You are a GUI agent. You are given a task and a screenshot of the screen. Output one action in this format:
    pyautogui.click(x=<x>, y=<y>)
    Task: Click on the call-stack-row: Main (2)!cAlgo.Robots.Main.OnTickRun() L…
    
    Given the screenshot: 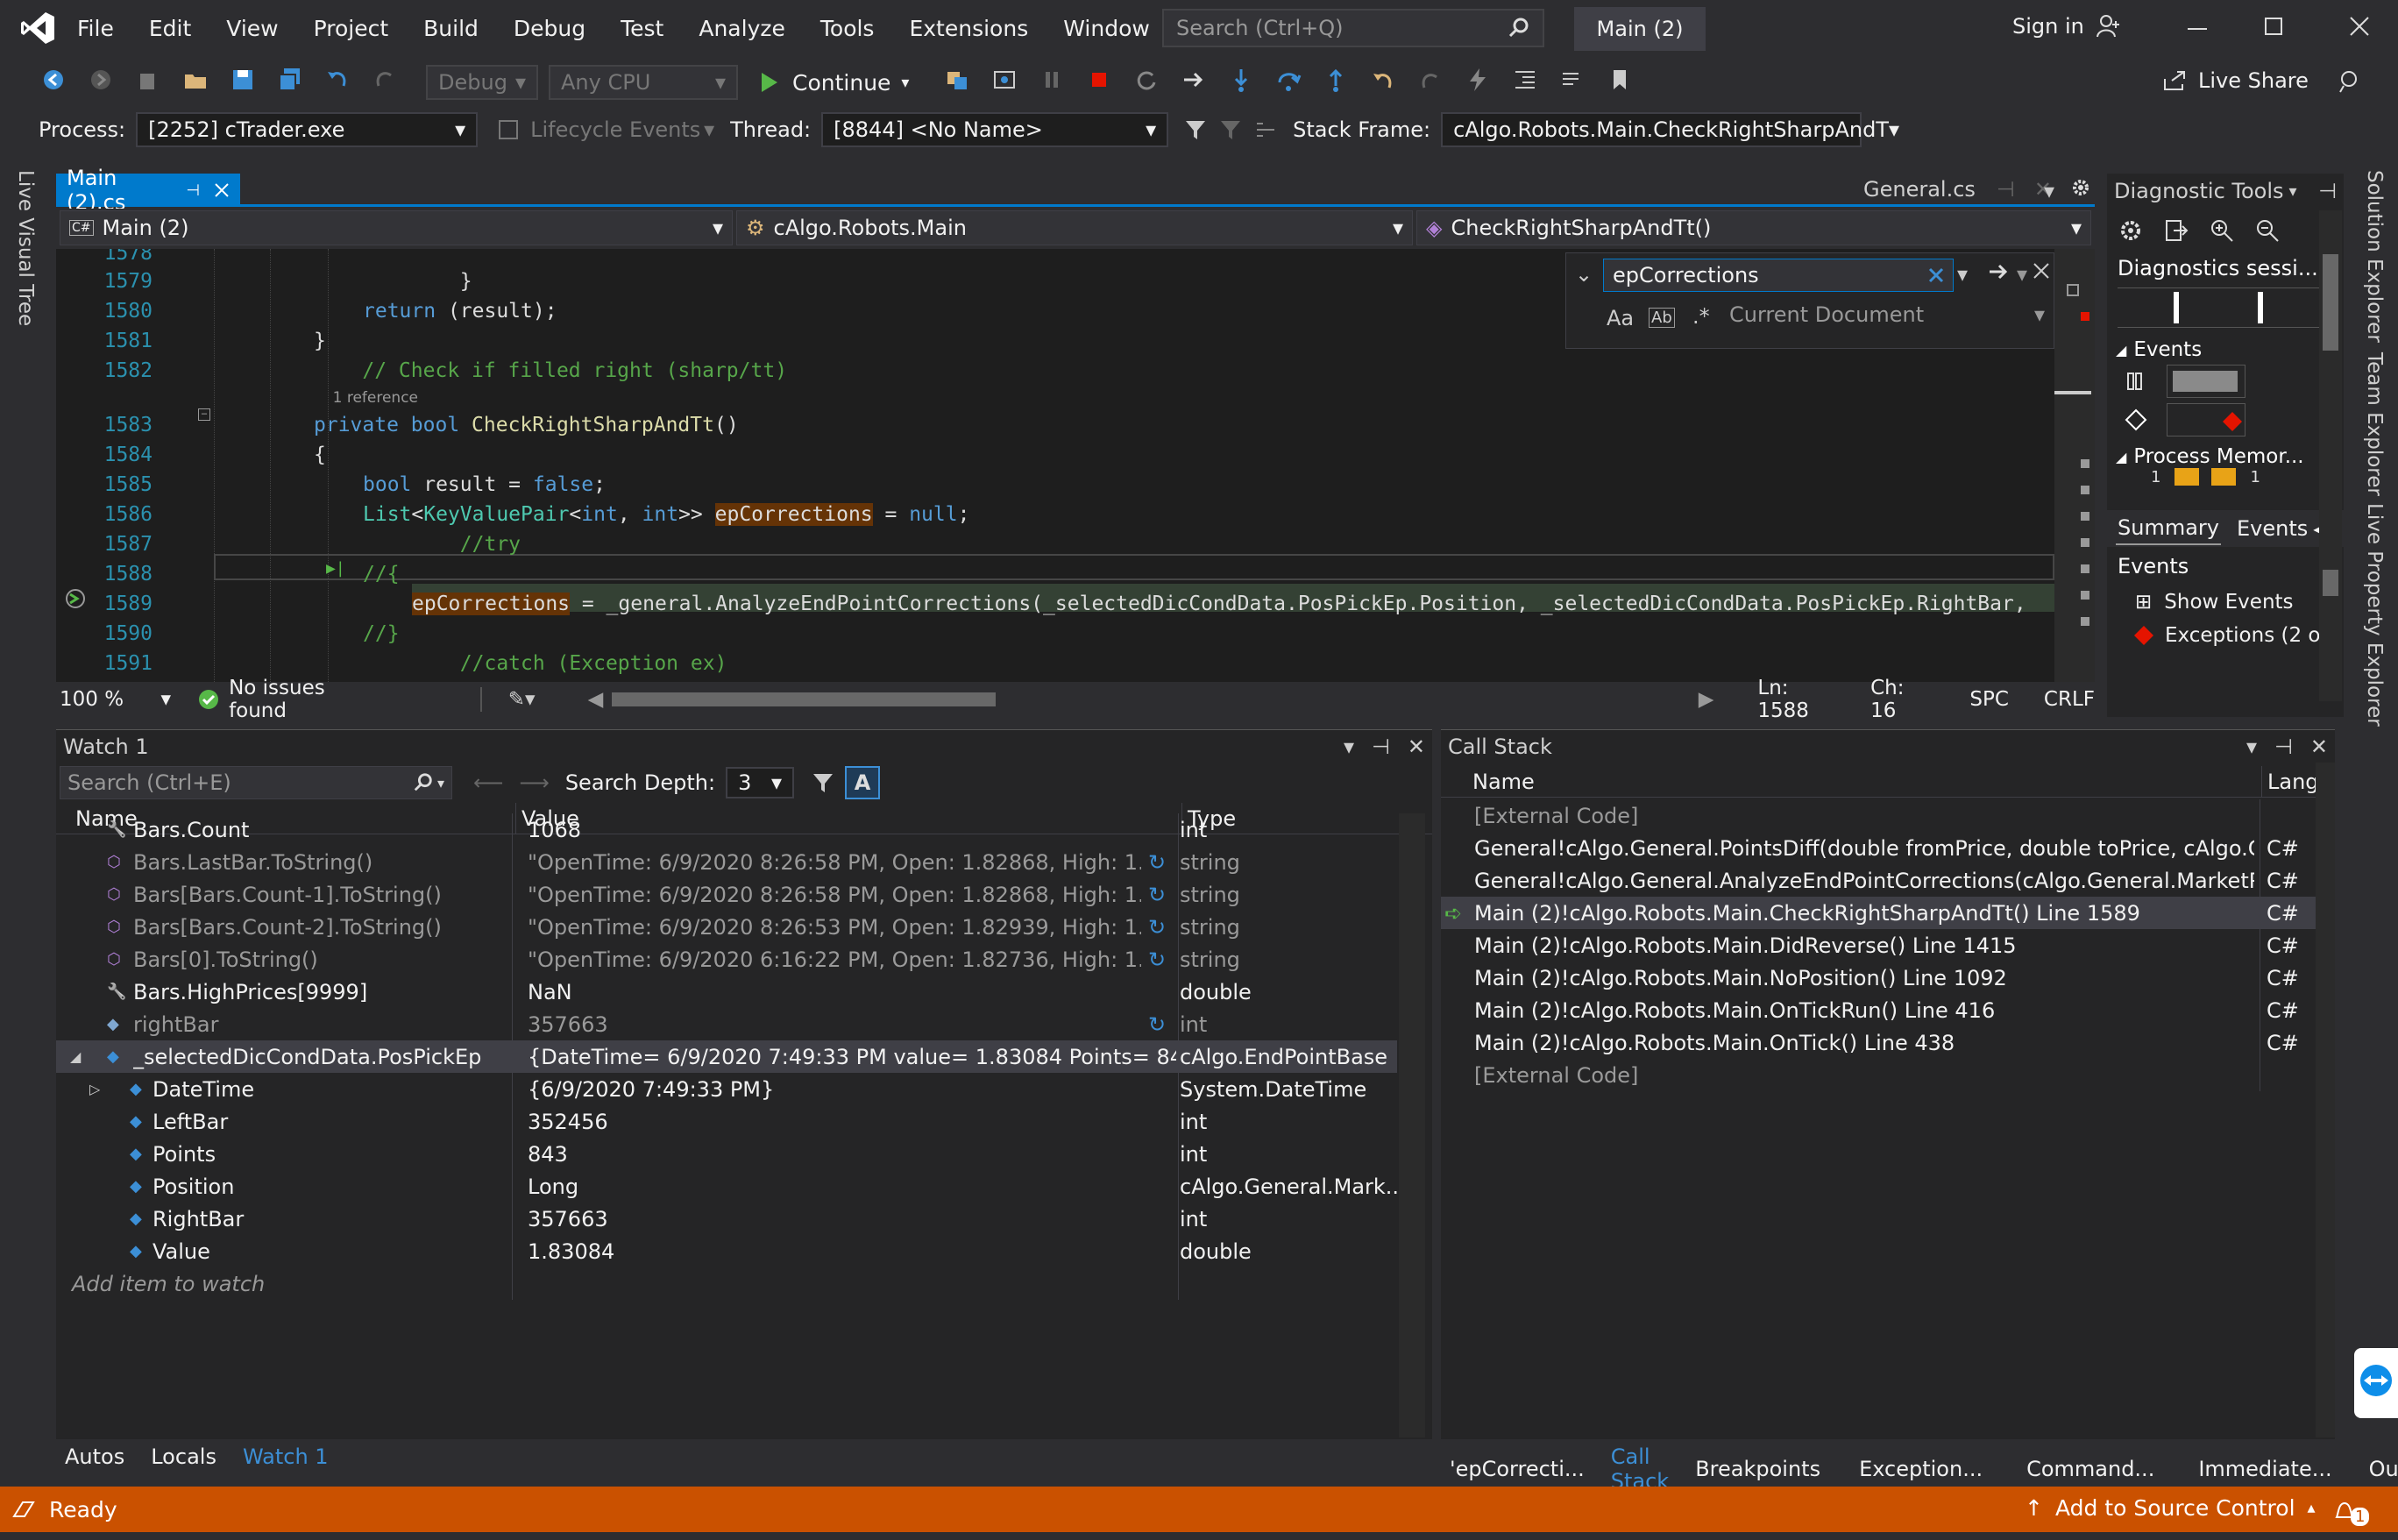 What is the action you would take?
    pyautogui.click(x=1879, y=1010)
    